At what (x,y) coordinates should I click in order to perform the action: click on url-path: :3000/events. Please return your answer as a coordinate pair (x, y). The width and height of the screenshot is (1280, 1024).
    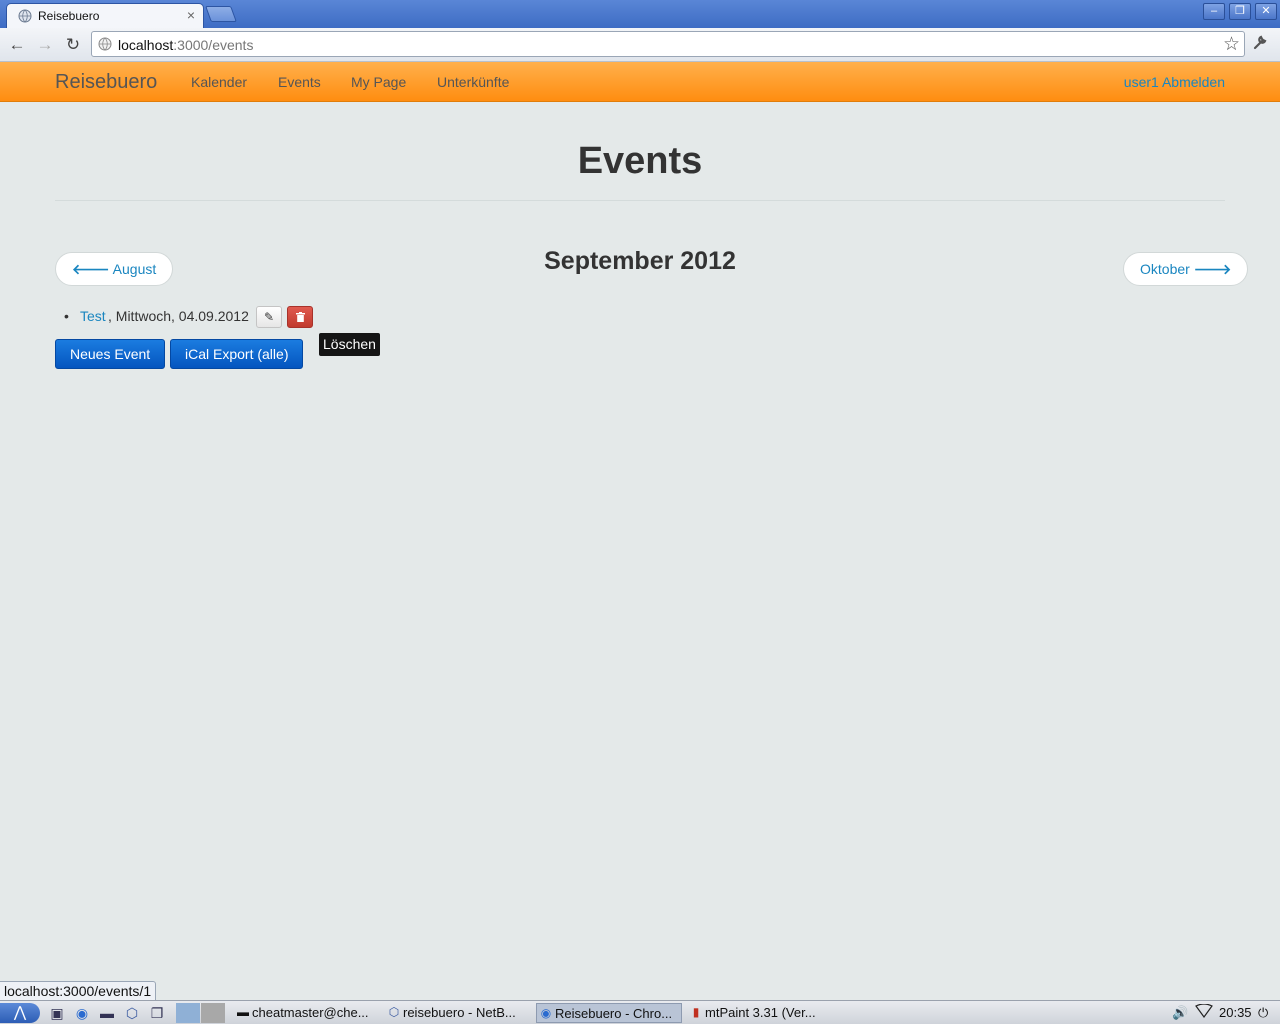
    Looking at the image, I should click on (213, 45).